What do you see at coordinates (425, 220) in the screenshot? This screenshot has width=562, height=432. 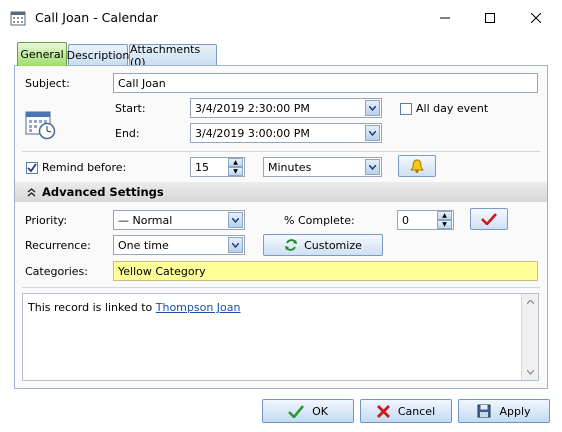 I see `percent-complete-stepper: 0 ▲ ▼` at bounding box center [425, 220].